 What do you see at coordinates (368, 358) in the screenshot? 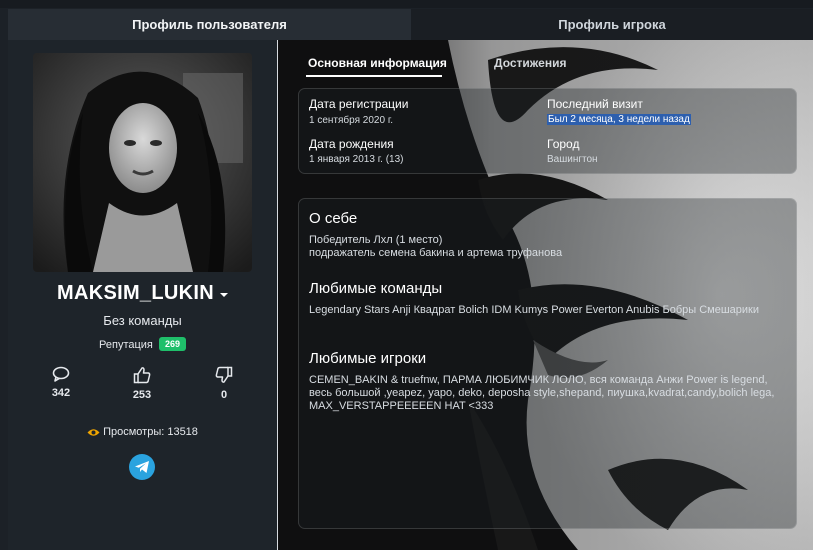
I see `favorite-players-title: Любимые игроки` at bounding box center [368, 358].